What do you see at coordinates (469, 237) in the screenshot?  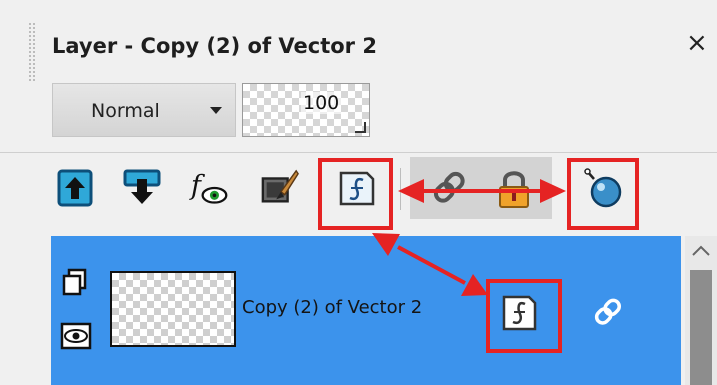 I see `annotation-arrows` at bounding box center [469, 237].